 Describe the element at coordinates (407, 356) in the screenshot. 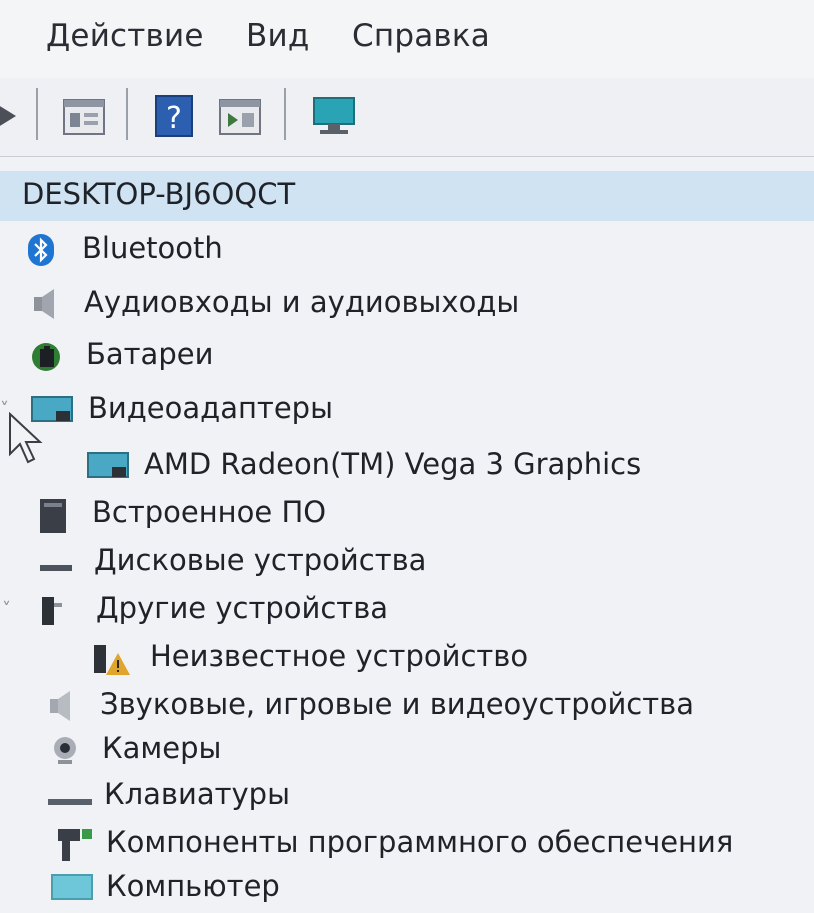

I see `tree-item-batteries: Батареи` at that location.